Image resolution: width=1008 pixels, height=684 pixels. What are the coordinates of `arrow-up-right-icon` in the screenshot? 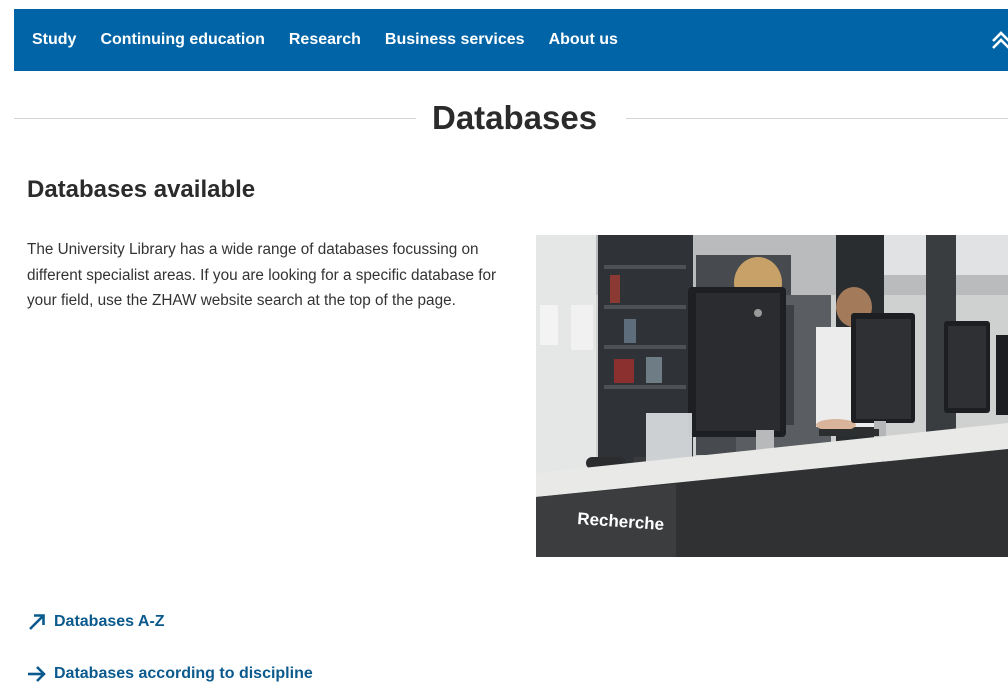 It's located at (37, 622).